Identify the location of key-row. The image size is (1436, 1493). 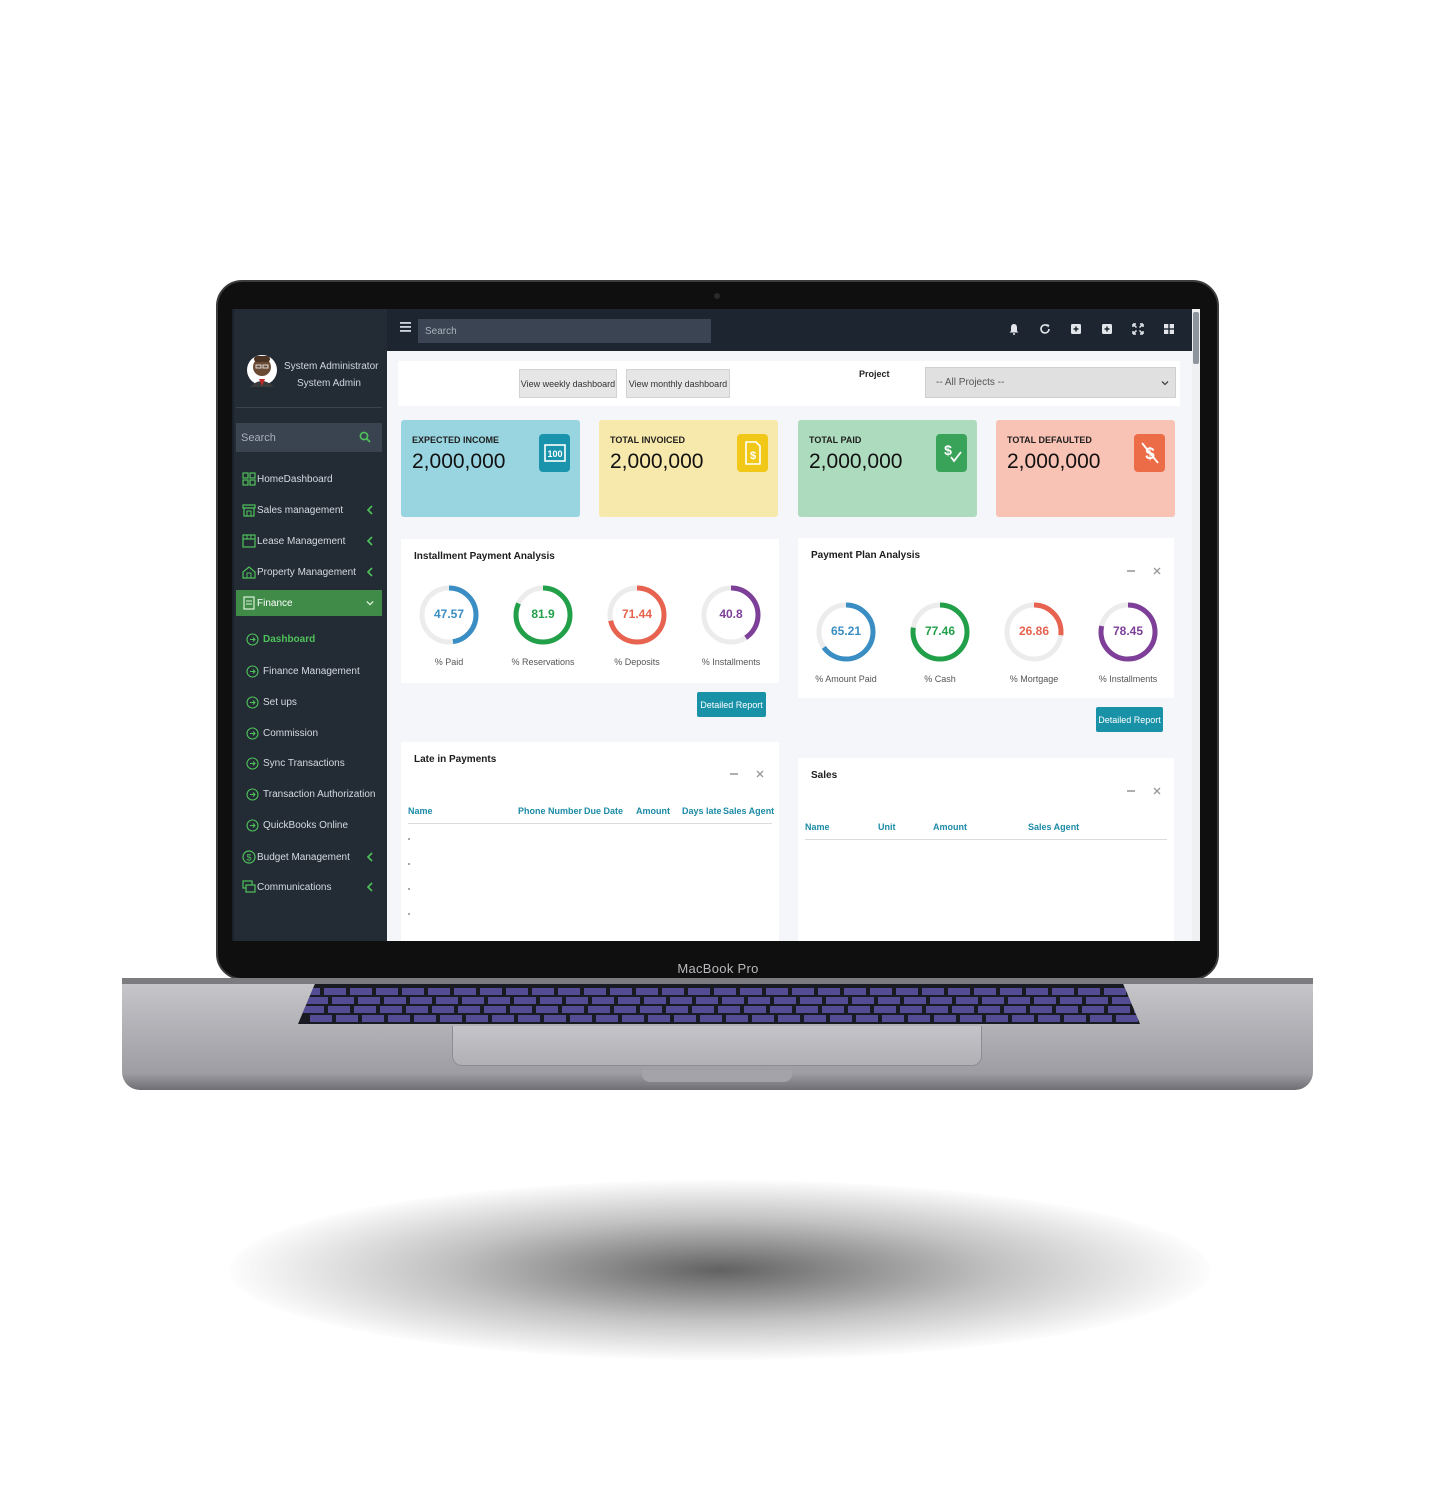
(721, 1009).